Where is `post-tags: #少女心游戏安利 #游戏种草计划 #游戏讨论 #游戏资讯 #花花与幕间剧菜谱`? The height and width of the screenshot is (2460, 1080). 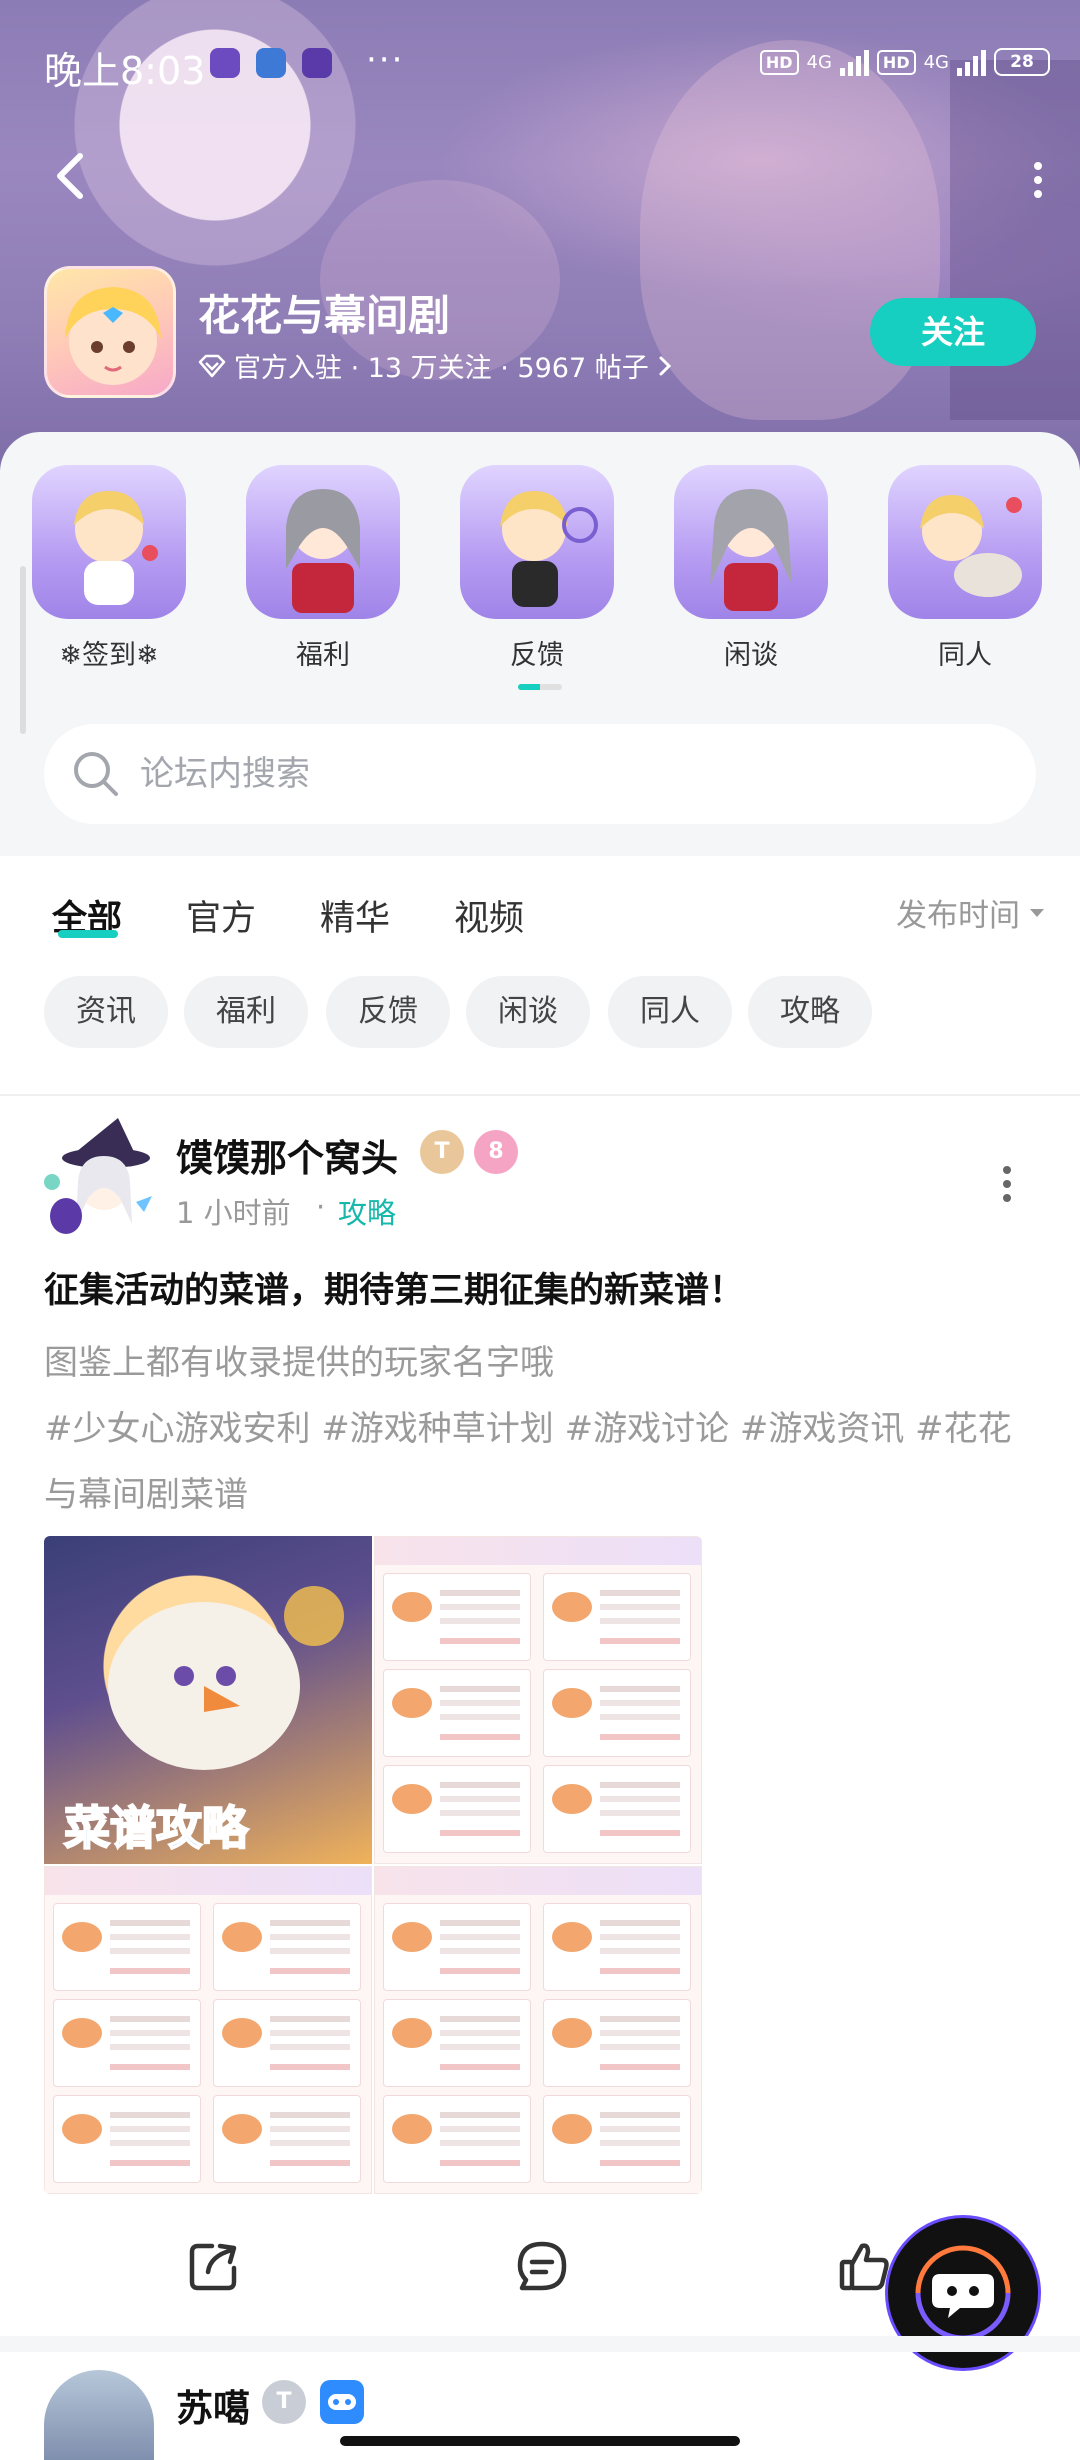
post-tags: #少女心游戏安利 #游戏种草计划 #游戏讨论 #游戏资讯 #花花与幕间剧菜谱 is located at coordinates (544, 1462).